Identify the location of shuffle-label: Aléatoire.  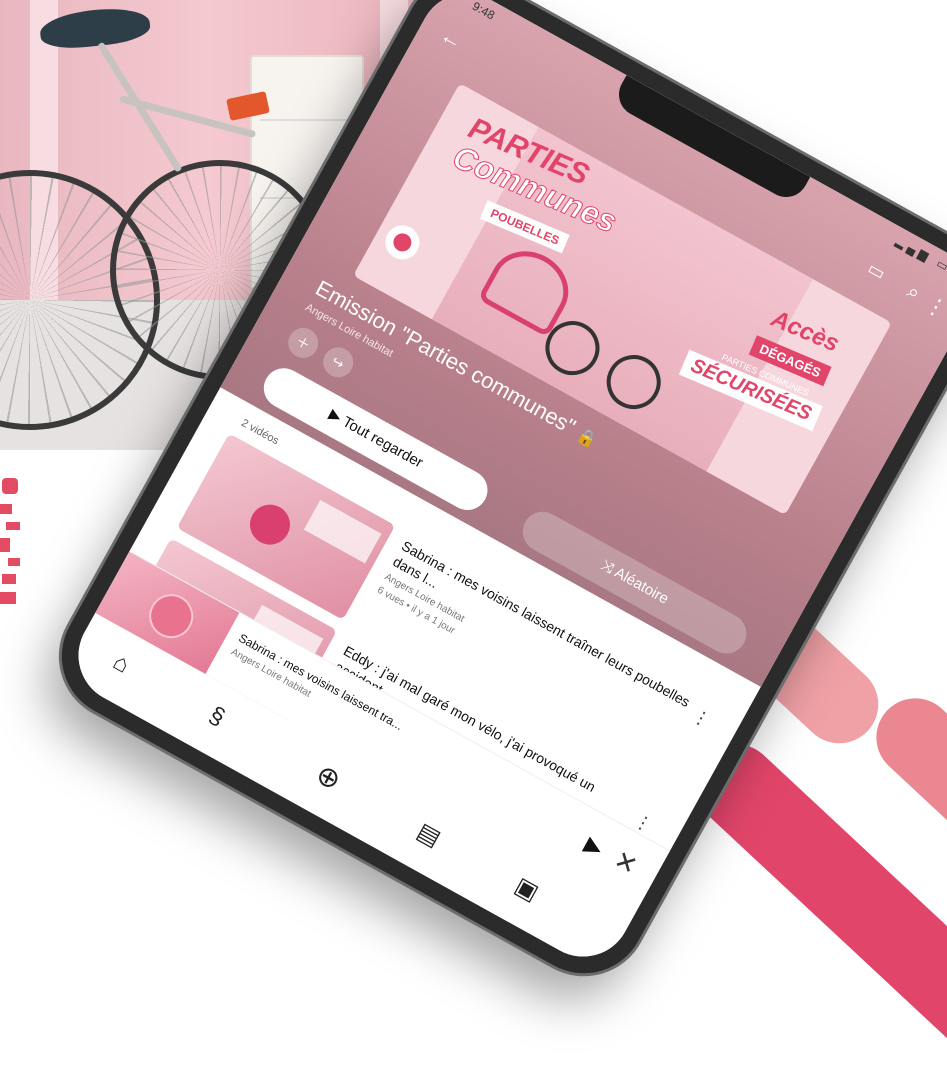
(641, 586).